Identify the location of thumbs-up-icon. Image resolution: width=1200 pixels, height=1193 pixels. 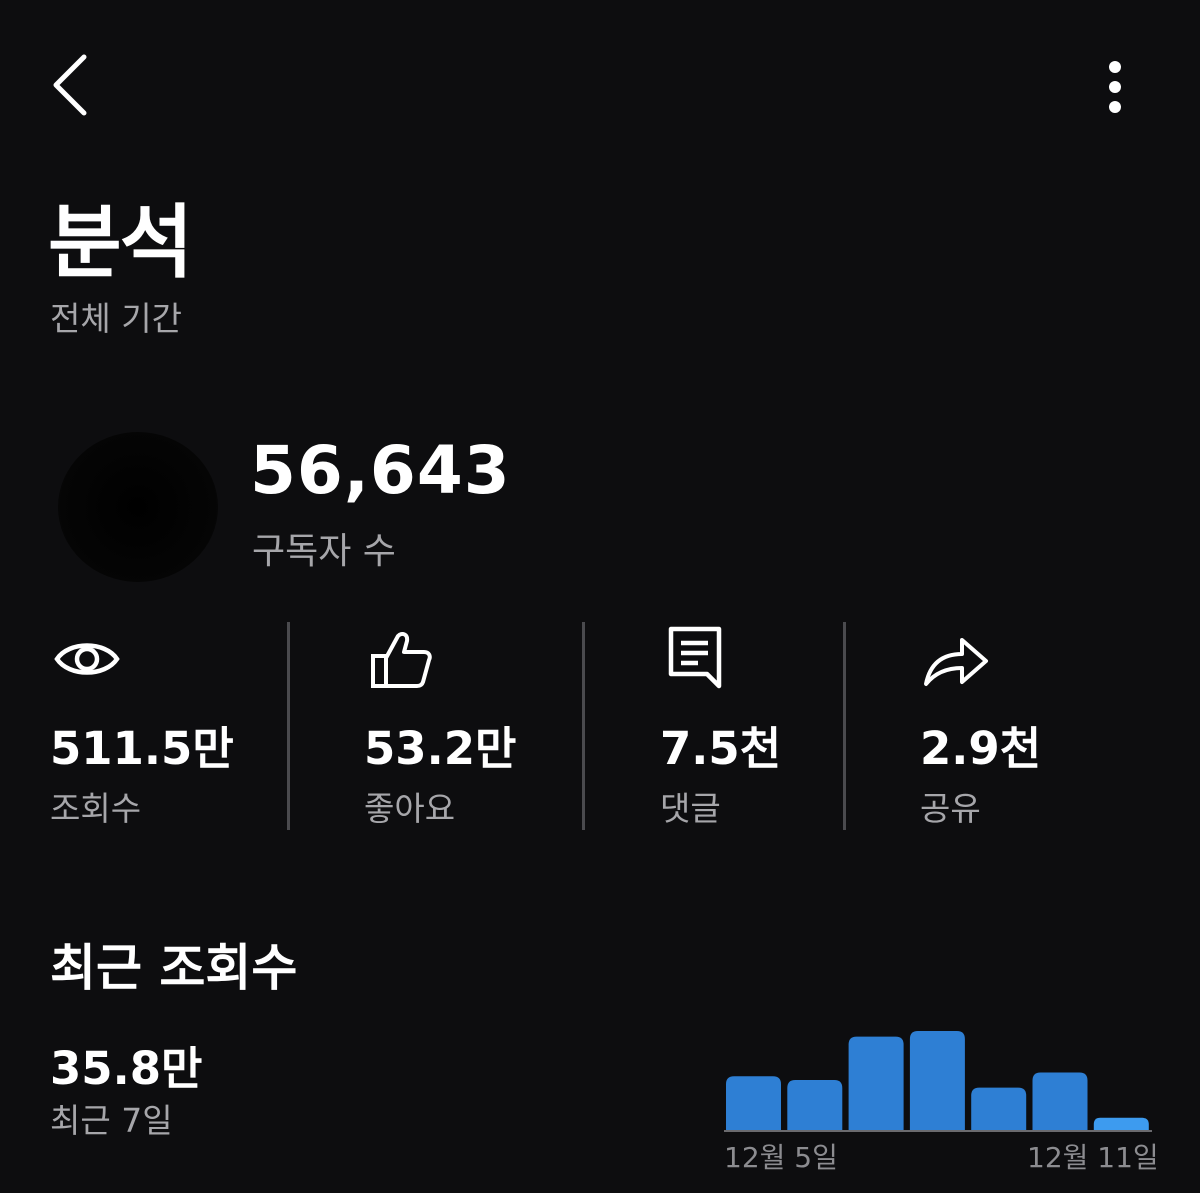
(401, 659).